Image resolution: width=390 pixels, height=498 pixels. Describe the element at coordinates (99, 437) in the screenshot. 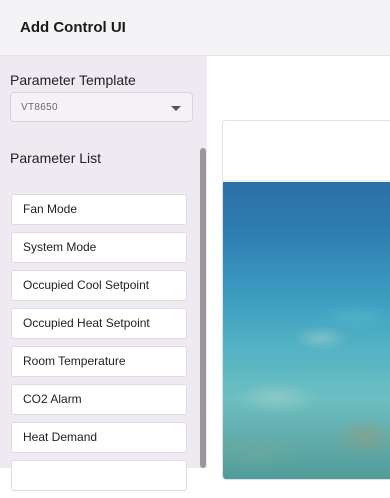

I see `list-item-heat-demand: Heat Demand` at that location.